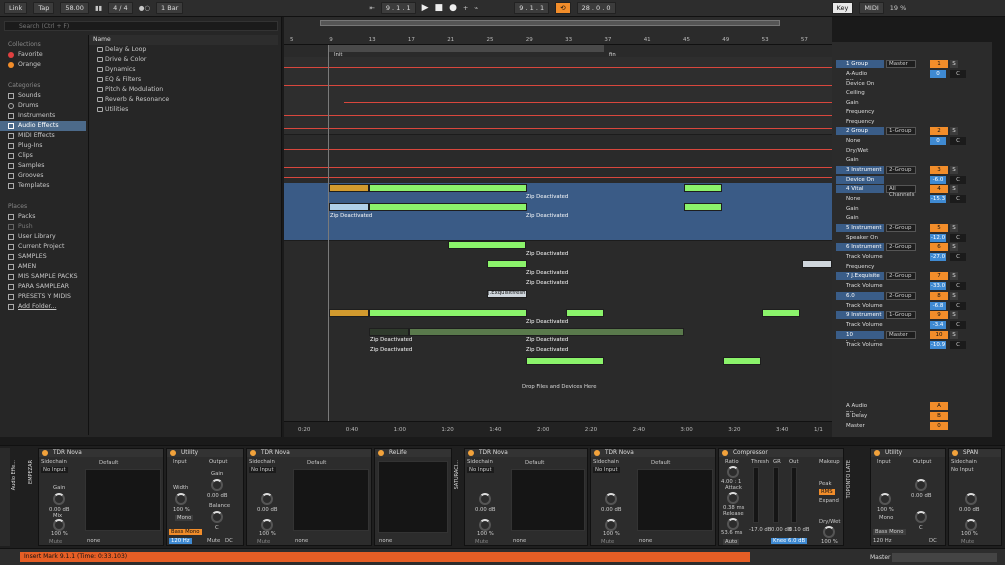  Describe the element at coordinates (912, 267) in the screenshot. I see `automation-param-row: Frequency` at that location.